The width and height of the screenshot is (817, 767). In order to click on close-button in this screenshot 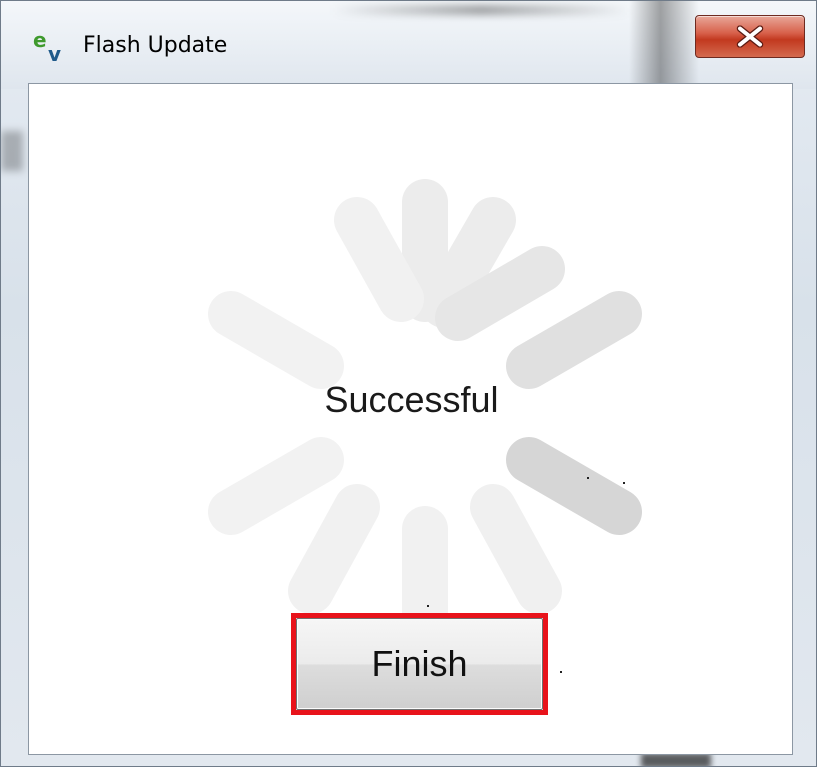, I will do `click(750, 36)`.